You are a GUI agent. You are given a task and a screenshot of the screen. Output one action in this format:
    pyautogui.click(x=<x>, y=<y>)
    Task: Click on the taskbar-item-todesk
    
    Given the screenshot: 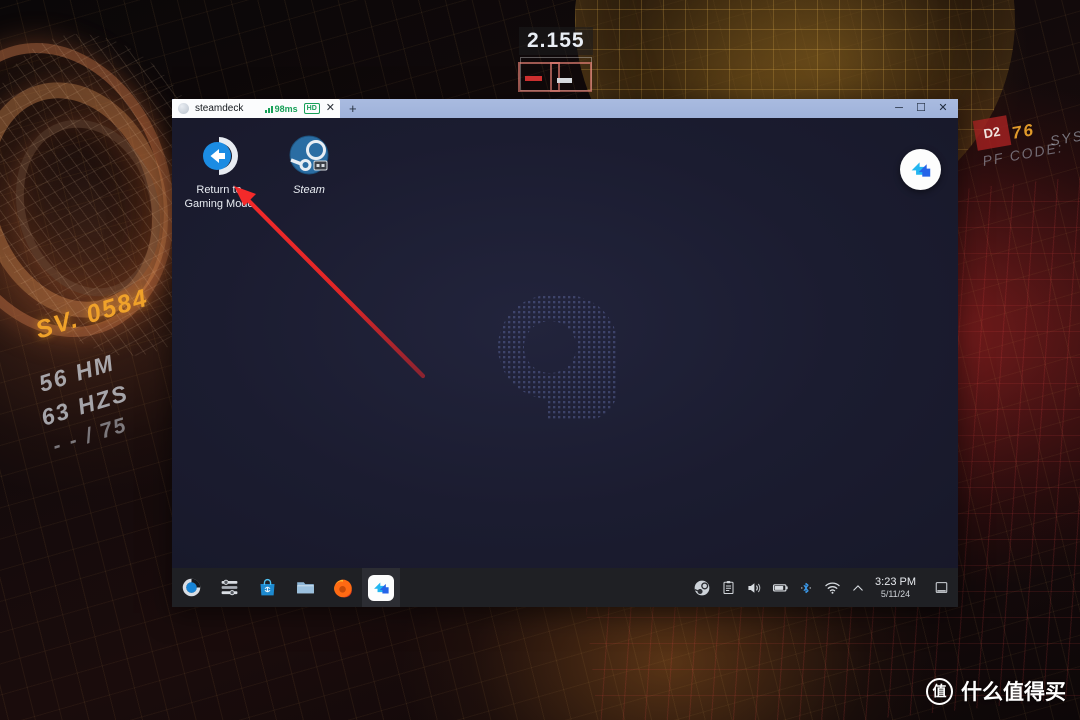 What is the action you would take?
    pyautogui.click(x=381, y=587)
    